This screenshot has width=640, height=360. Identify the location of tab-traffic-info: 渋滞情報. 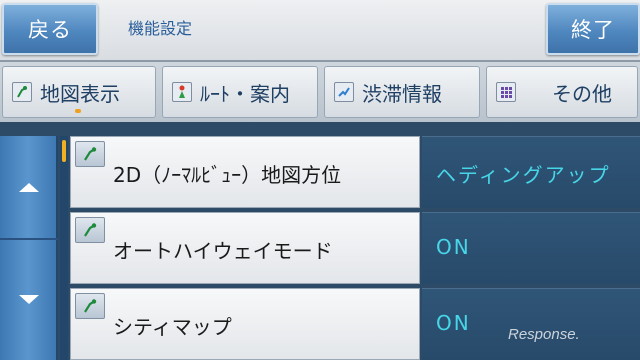
(402, 92).